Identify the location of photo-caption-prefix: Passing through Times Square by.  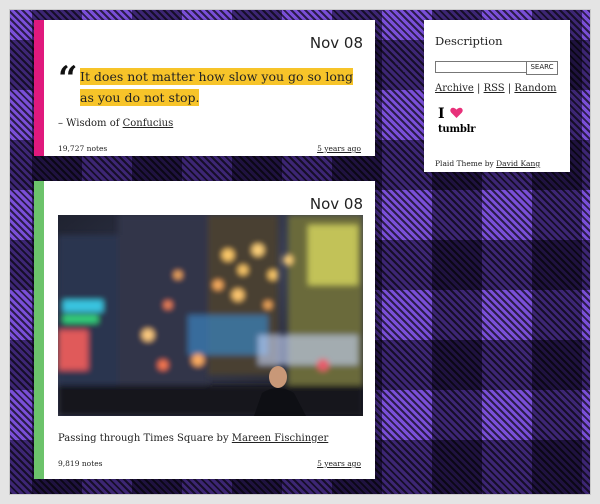
(145, 438).